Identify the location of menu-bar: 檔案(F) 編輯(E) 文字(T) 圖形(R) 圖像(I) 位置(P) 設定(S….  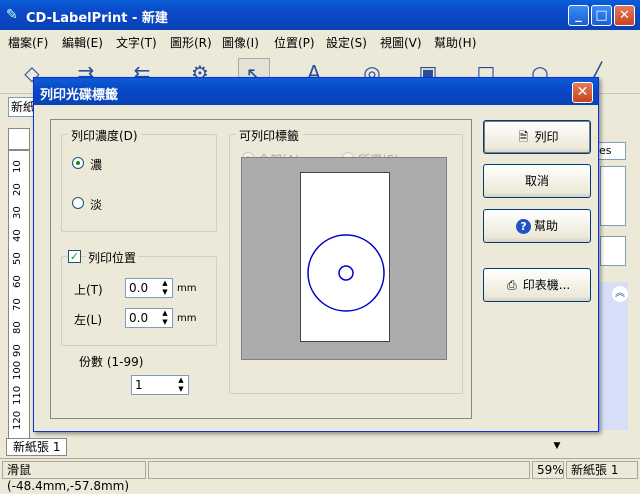
(320, 41).